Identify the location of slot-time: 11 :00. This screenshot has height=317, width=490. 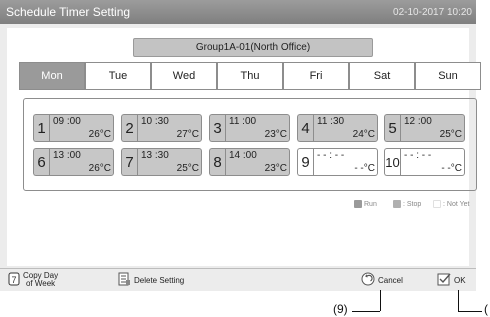
(243, 121).